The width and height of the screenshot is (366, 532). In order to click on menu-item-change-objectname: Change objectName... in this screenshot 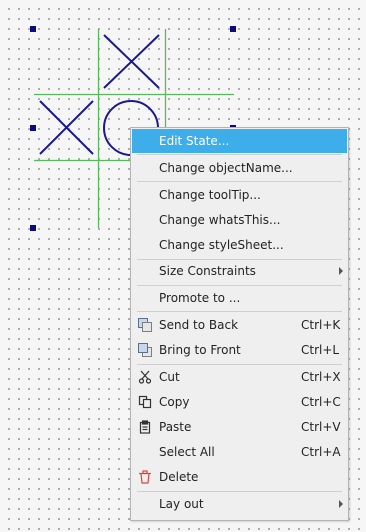, I will do `click(239, 168)`.